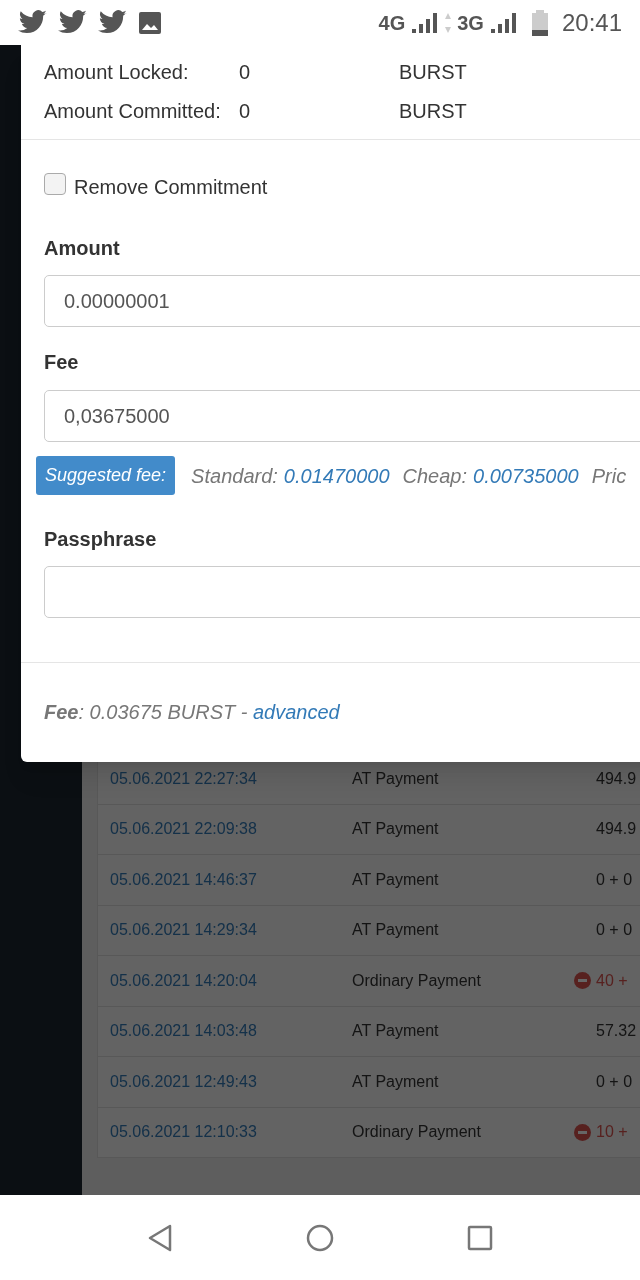 This screenshot has width=640, height=1280. Describe the element at coordinates (342, 416) in the screenshot. I see `fee-field: 0,03675000` at that location.